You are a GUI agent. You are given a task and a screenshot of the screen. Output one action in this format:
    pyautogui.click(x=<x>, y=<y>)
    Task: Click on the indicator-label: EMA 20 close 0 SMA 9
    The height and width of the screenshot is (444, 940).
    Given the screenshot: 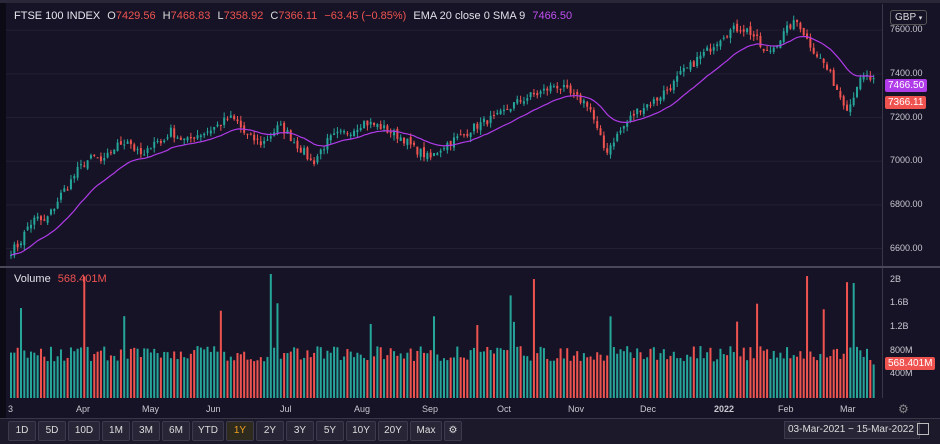 What is the action you would take?
    pyautogui.click(x=469, y=16)
    